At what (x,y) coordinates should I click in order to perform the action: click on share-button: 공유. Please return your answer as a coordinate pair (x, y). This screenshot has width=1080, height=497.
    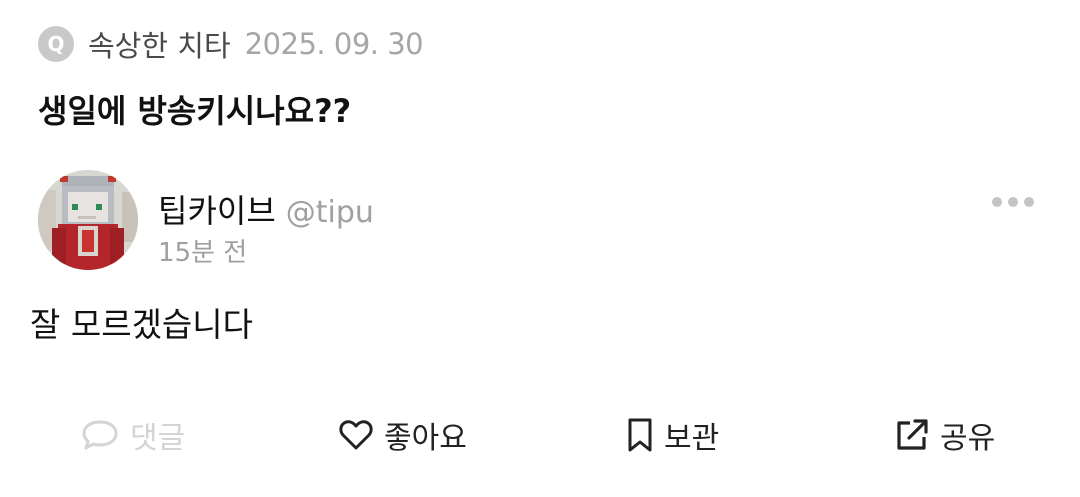
    Looking at the image, I should click on (944, 435).